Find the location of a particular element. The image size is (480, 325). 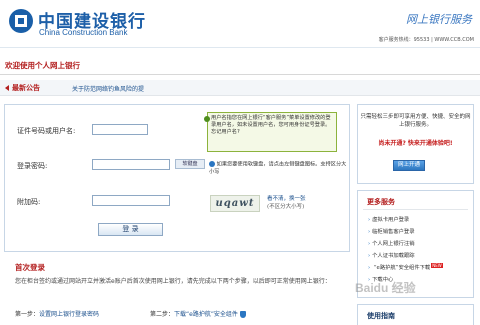

download-security-link: 下载“e路护航”安全组件 is located at coordinates (206, 314).